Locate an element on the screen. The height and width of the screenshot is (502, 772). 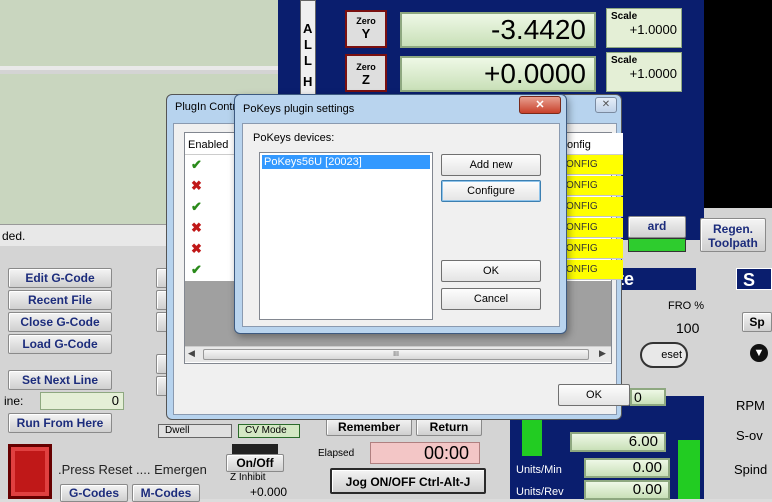
horizontal-scrollbar: ◀ III ▶ is located at coordinates (398, 354).